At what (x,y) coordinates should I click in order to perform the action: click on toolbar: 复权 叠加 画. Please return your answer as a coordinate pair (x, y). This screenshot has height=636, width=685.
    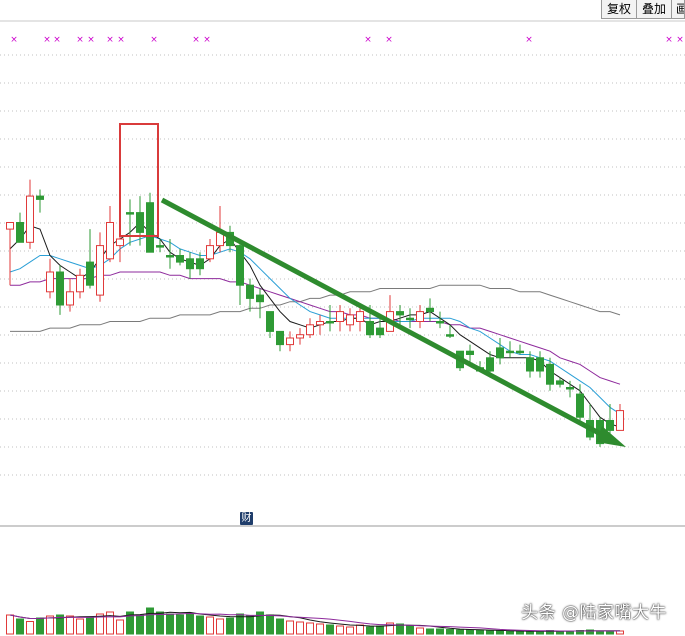
    Looking at the image, I should click on (642, 9).